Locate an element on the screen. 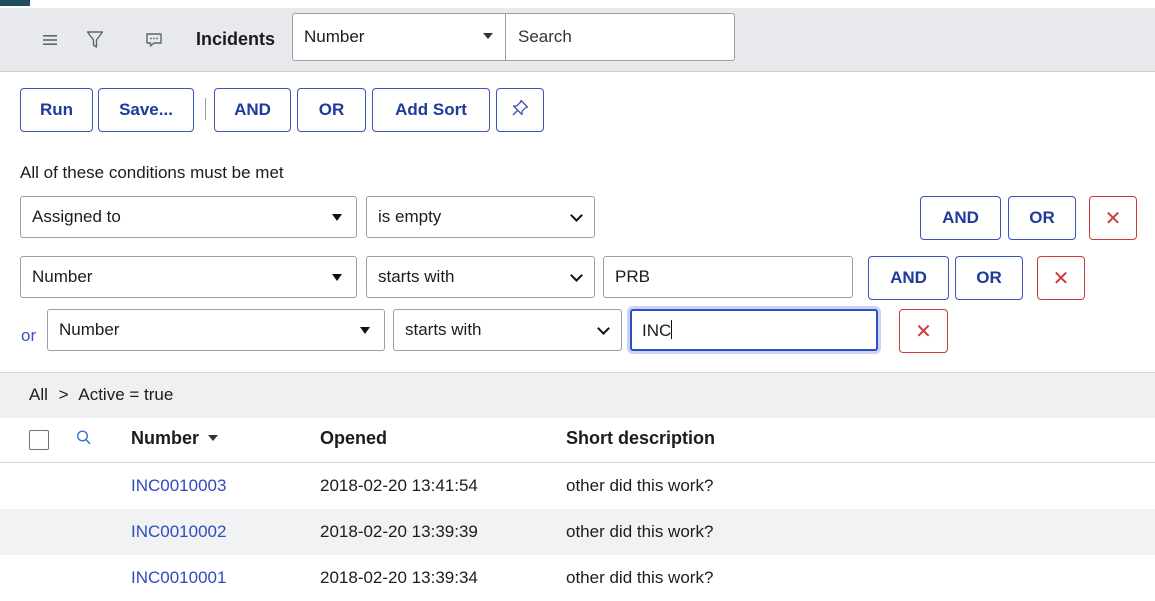  condition-field-select-1: Assigned to is located at coordinates (188, 217).